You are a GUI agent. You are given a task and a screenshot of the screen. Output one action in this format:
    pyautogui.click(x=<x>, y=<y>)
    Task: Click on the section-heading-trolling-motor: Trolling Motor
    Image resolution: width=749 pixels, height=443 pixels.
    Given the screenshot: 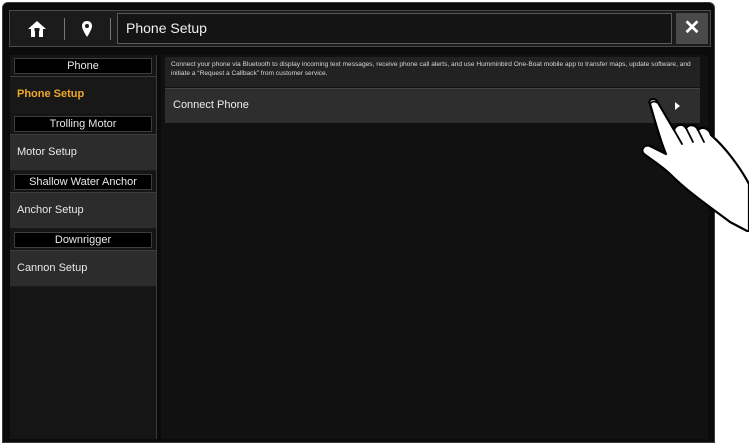 What is the action you would take?
    pyautogui.click(x=83, y=124)
    